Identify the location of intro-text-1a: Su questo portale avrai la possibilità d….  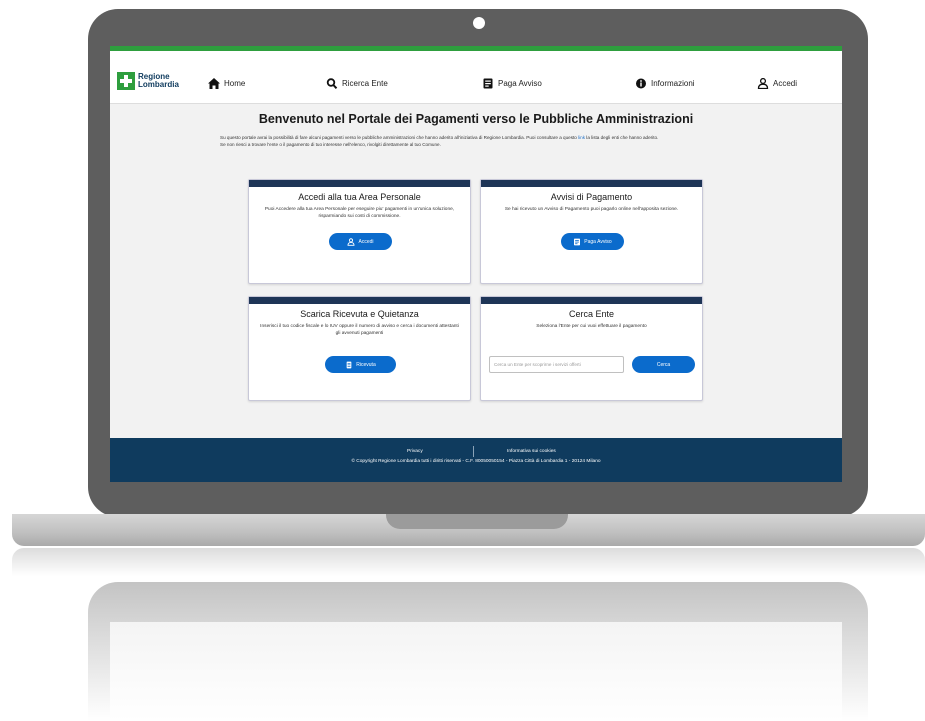
(399, 137).